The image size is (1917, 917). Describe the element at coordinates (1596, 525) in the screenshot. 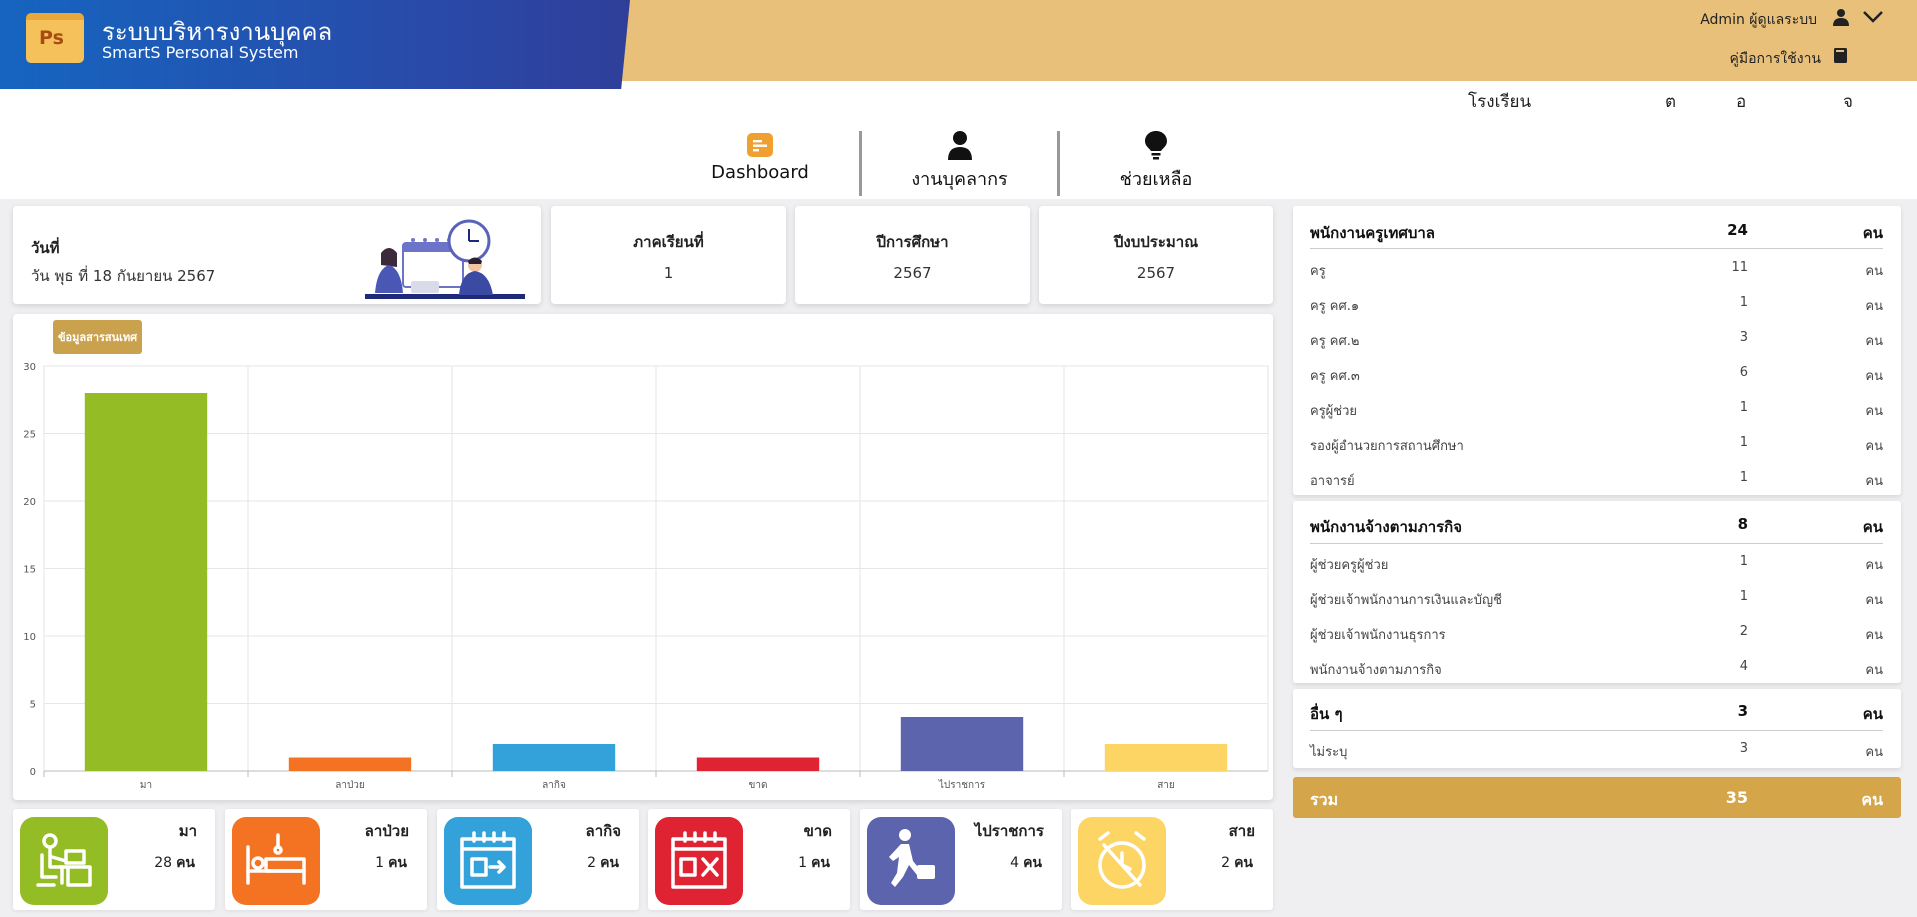

I see `group-header: พนักงานจ้างตามภารกิจ 8 คน` at that location.